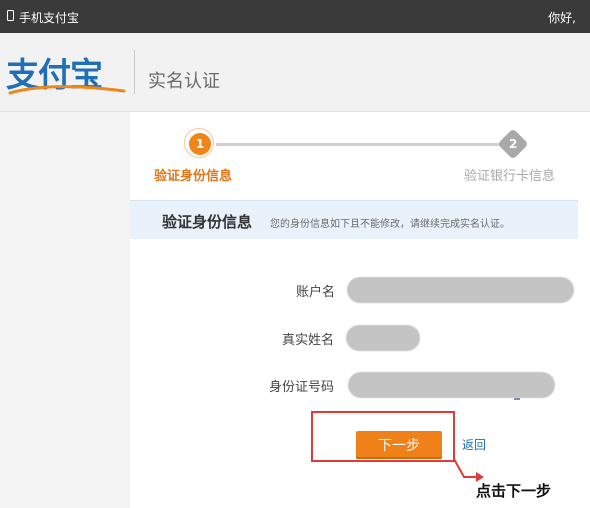 The width and height of the screenshot is (590, 508). What do you see at coordinates (49, 17) in the screenshot?
I see `mobile-alipay-link: 手机支付宝` at bounding box center [49, 17].